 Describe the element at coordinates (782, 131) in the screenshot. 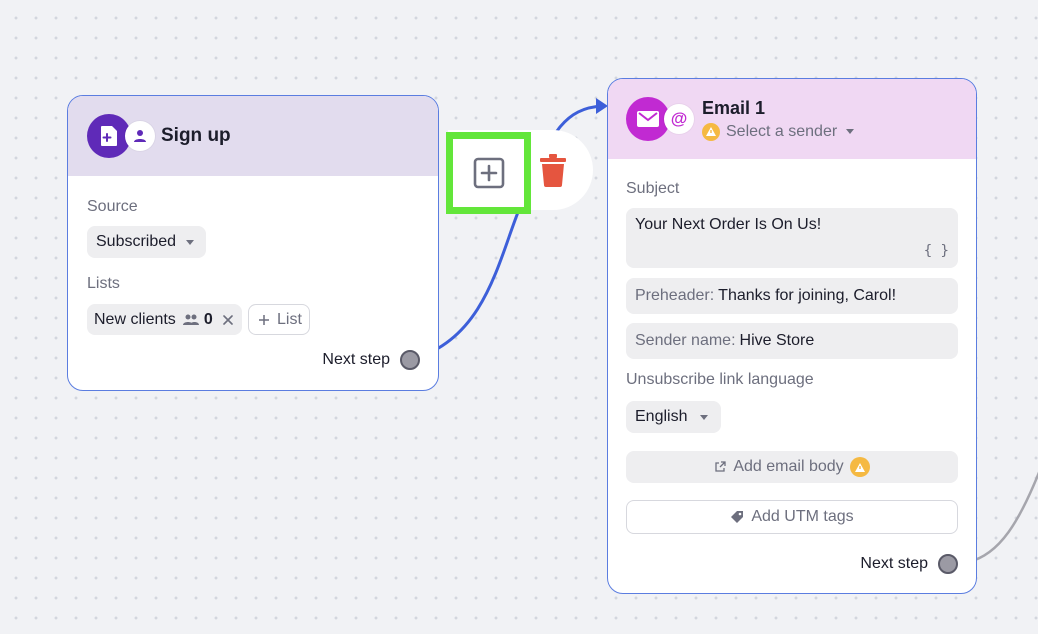

I see `sender-select-placeholder: Select a sender` at that location.